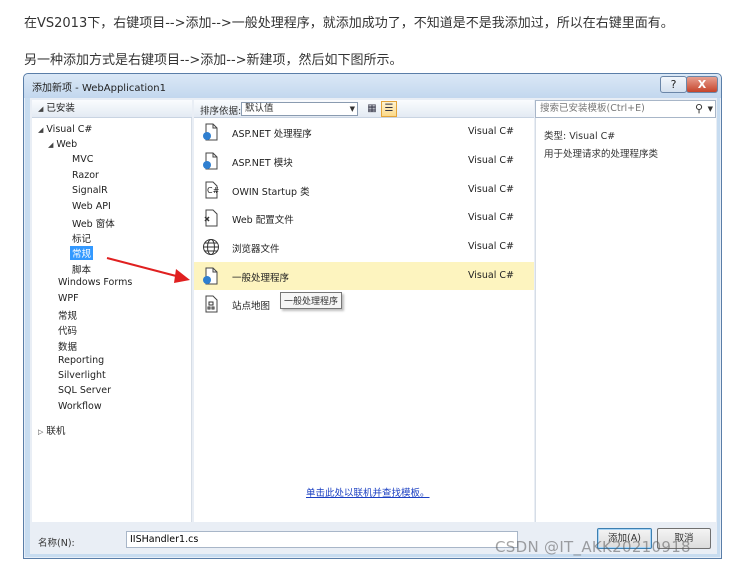 This screenshot has height=570, width=740. I want to click on dialog-titlebar: 添加新项 - WebApplication1 ? X, so click(372, 86).